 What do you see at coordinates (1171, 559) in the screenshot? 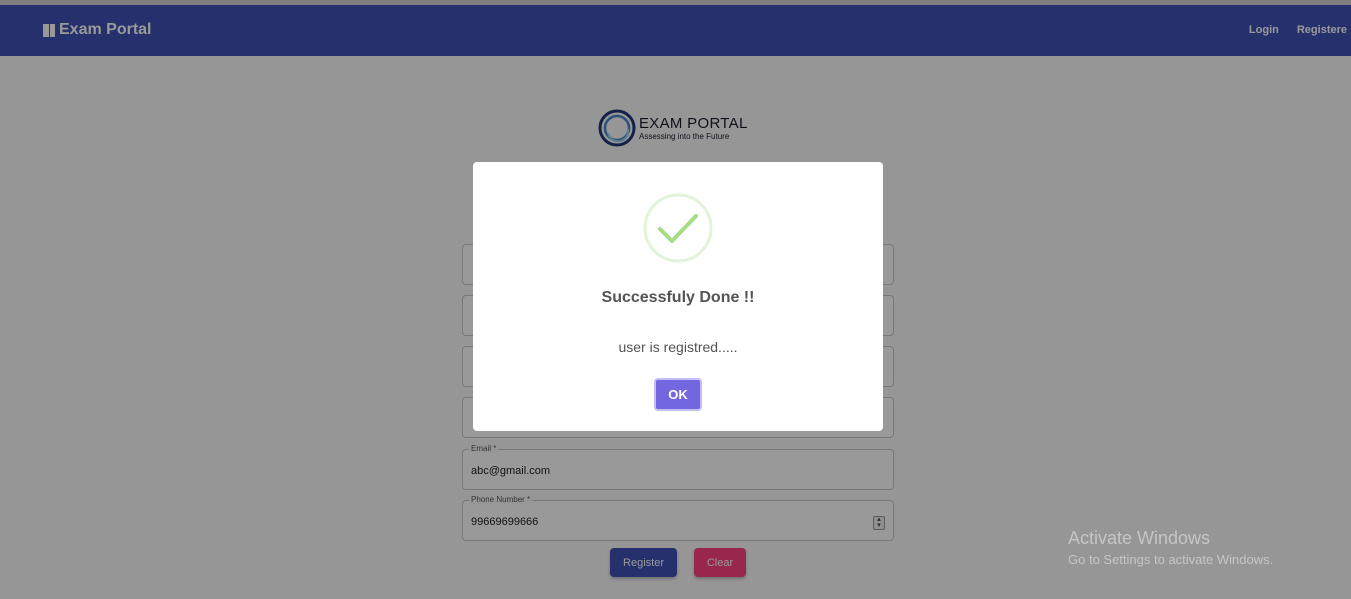
I see `watermark-subtitle: Go to Settings to activate Windows.` at bounding box center [1171, 559].